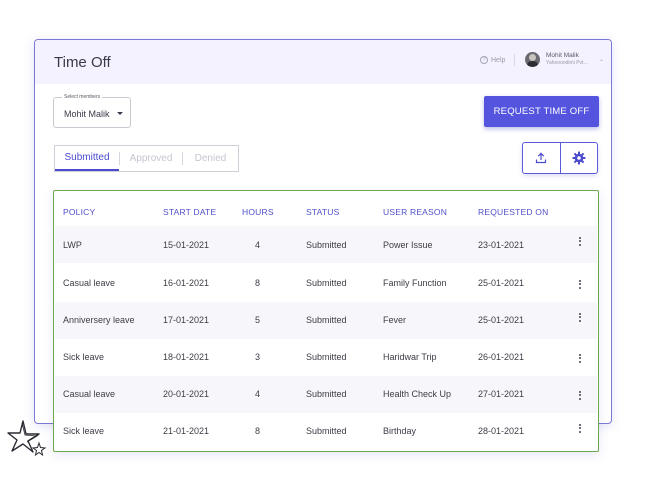  What do you see at coordinates (186, 394) in the screenshot?
I see `cell-start-date: 20-01-2021` at bounding box center [186, 394].